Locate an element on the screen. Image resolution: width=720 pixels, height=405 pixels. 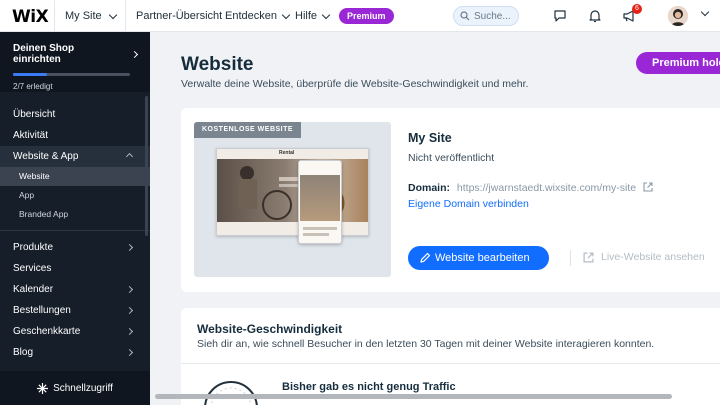
button-separator is located at coordinates (570, 258).